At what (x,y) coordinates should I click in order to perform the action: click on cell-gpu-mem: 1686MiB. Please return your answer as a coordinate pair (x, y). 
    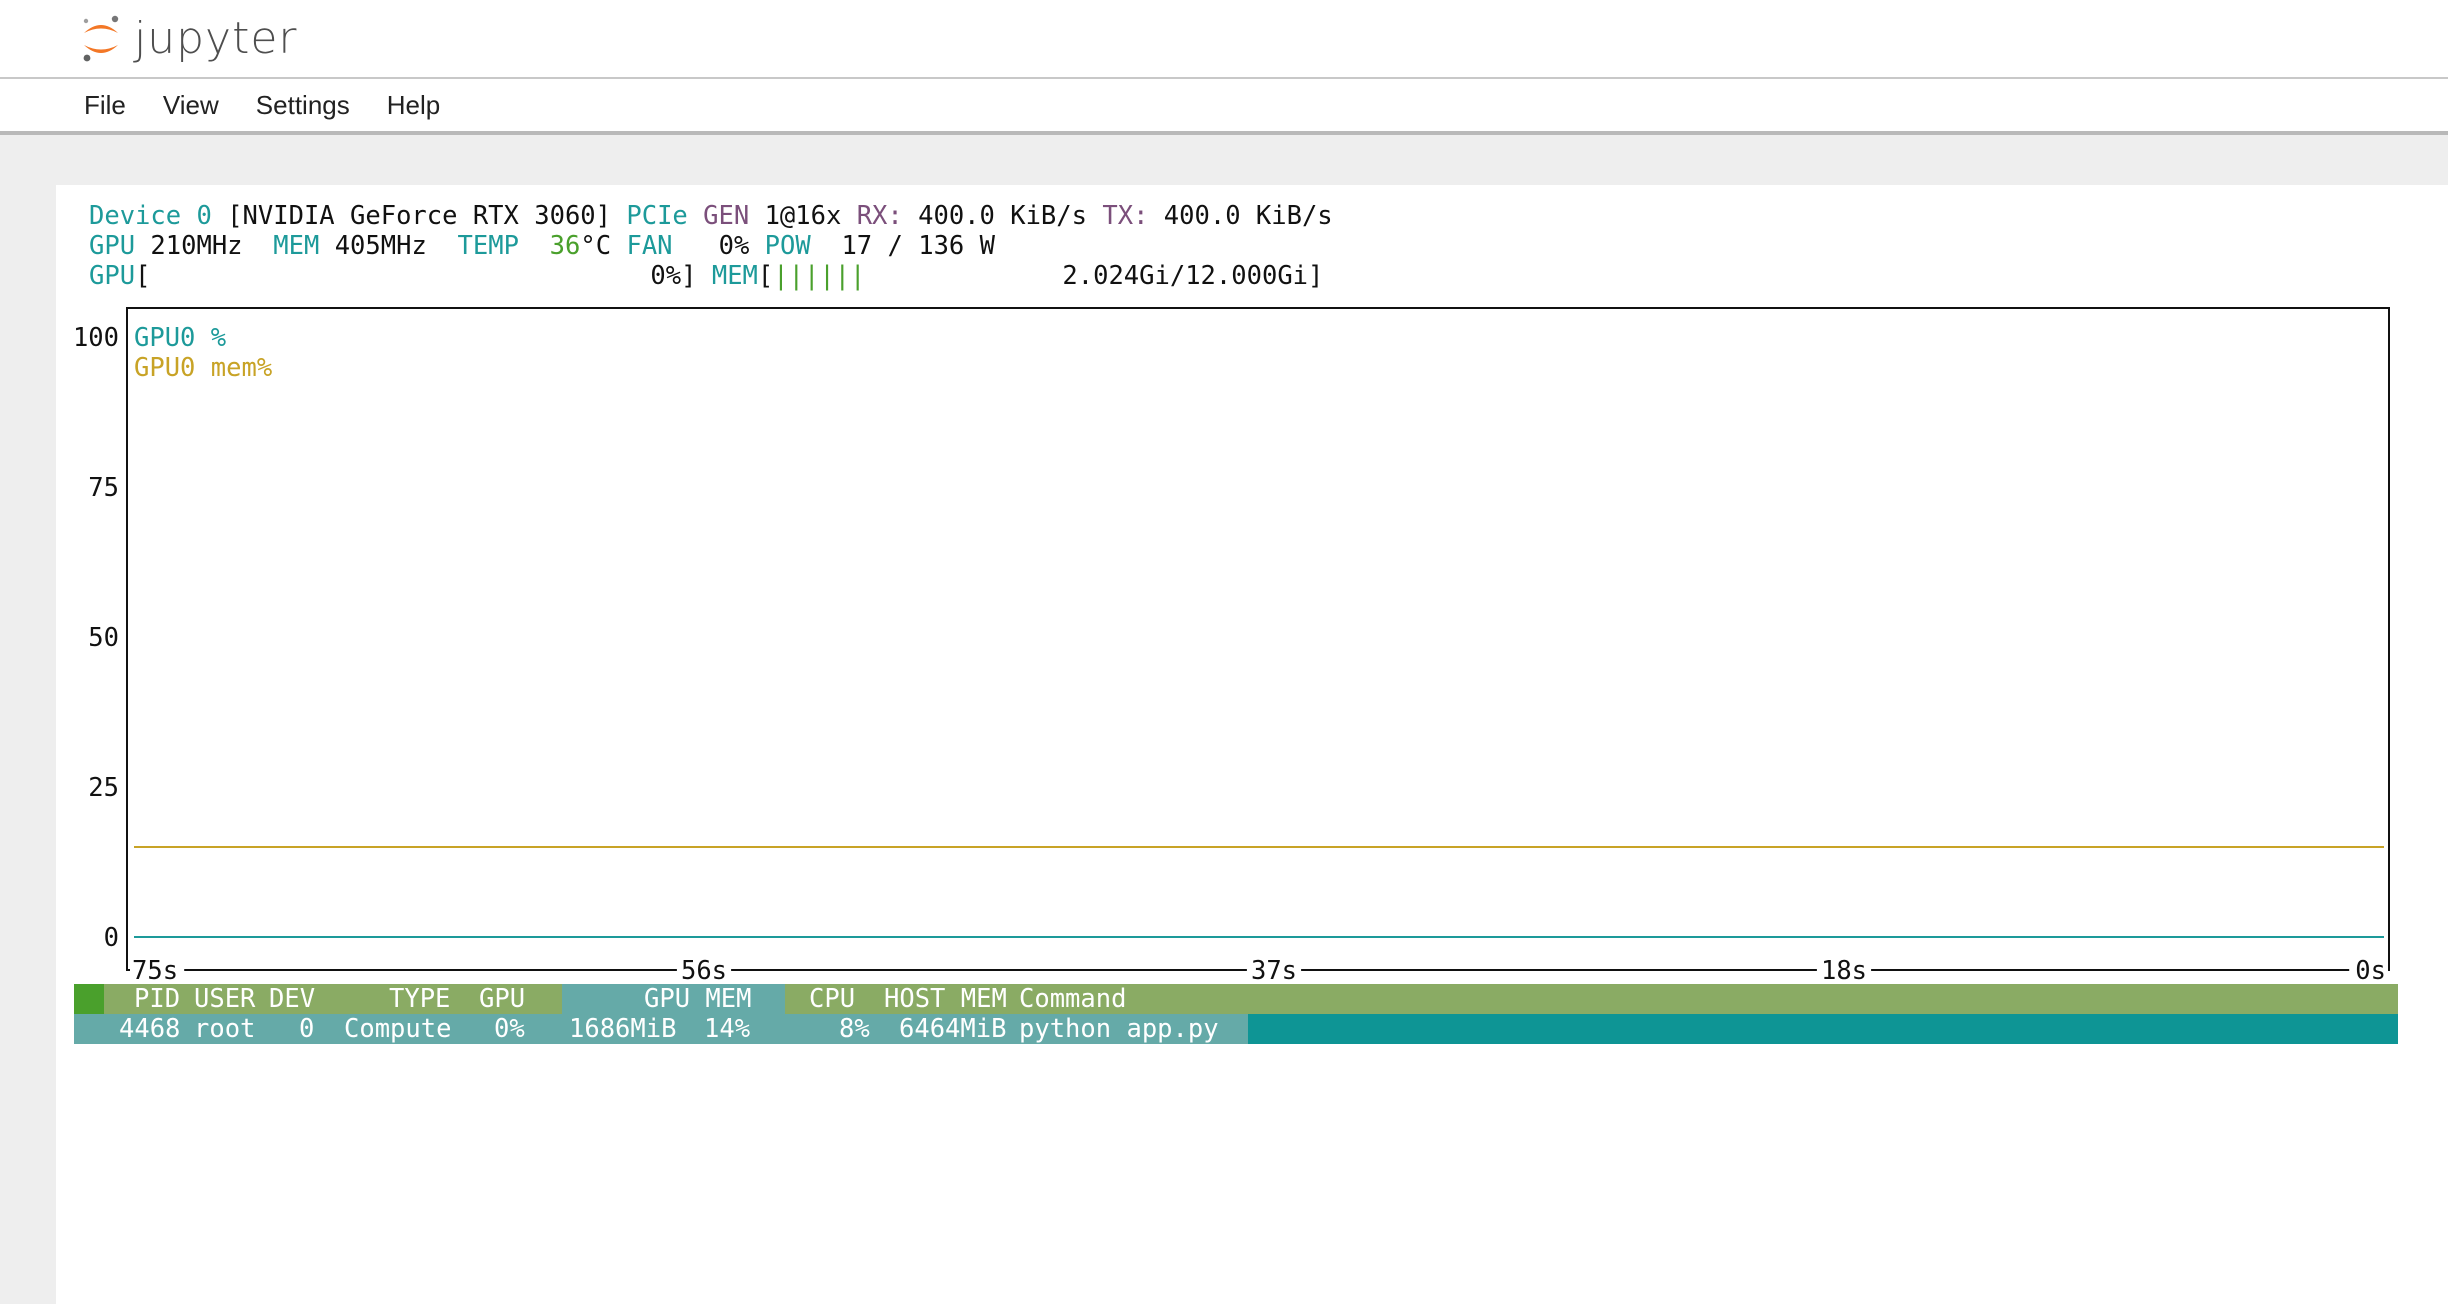
    Looking at the image, I should click on (623, 1029).